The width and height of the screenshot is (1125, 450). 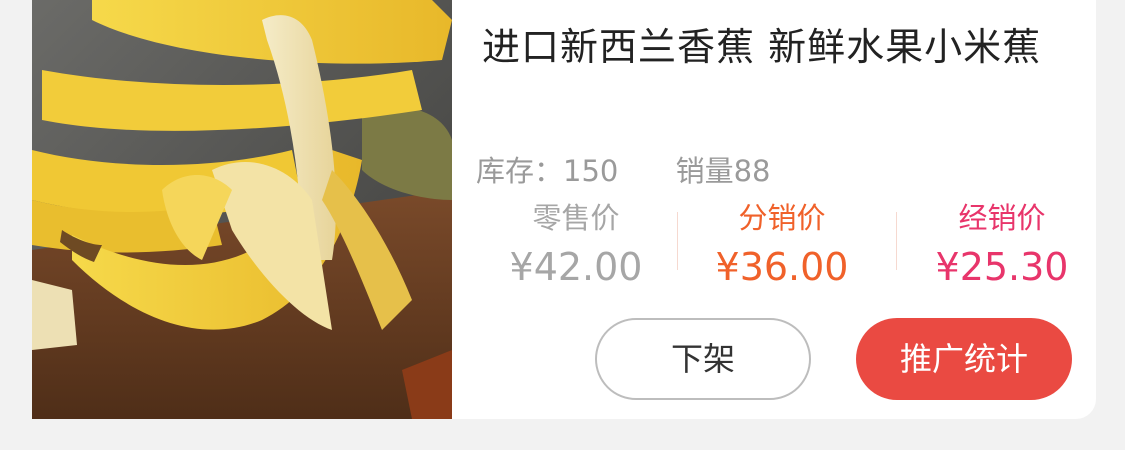 I want to click on delist-button: 下架, so click(x=703, y=359).